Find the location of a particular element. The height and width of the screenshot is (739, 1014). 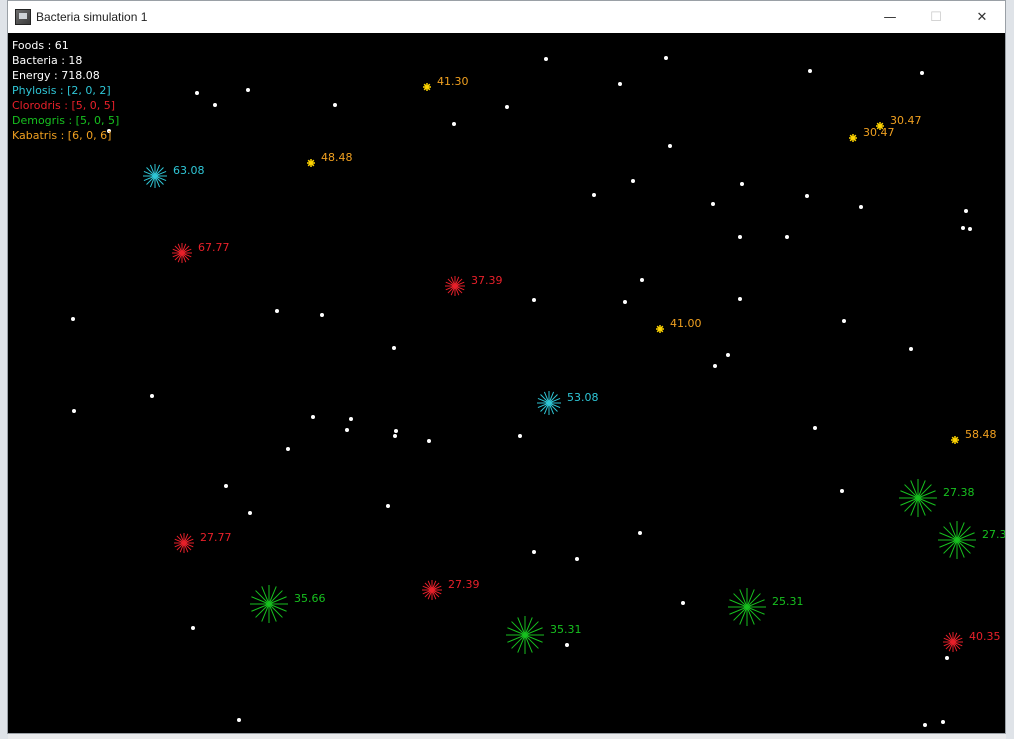

bacterium-energy-label: 27.77 is located at coordinates (216, 537).